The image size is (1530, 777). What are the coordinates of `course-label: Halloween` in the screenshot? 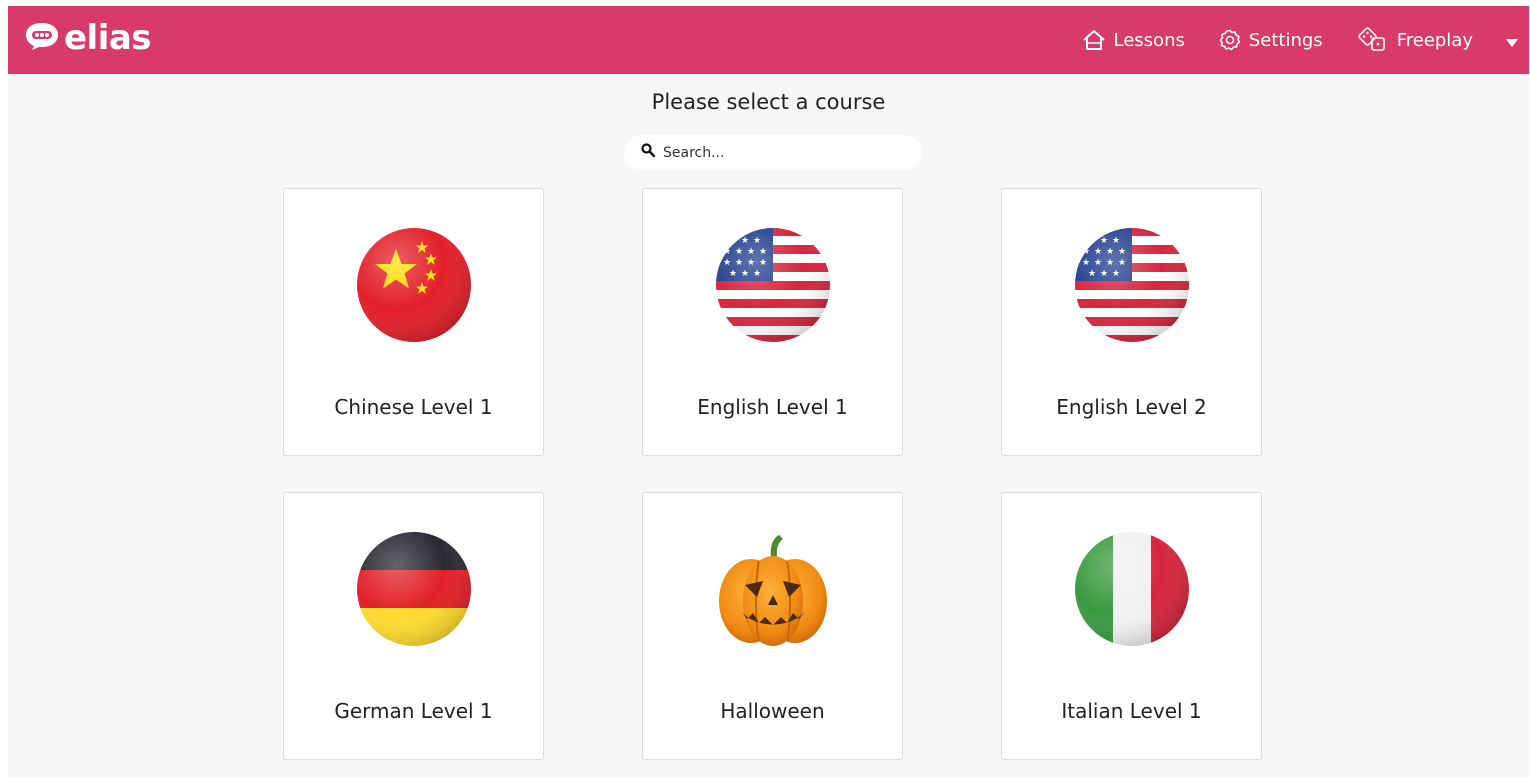 It's located at (772, 711).